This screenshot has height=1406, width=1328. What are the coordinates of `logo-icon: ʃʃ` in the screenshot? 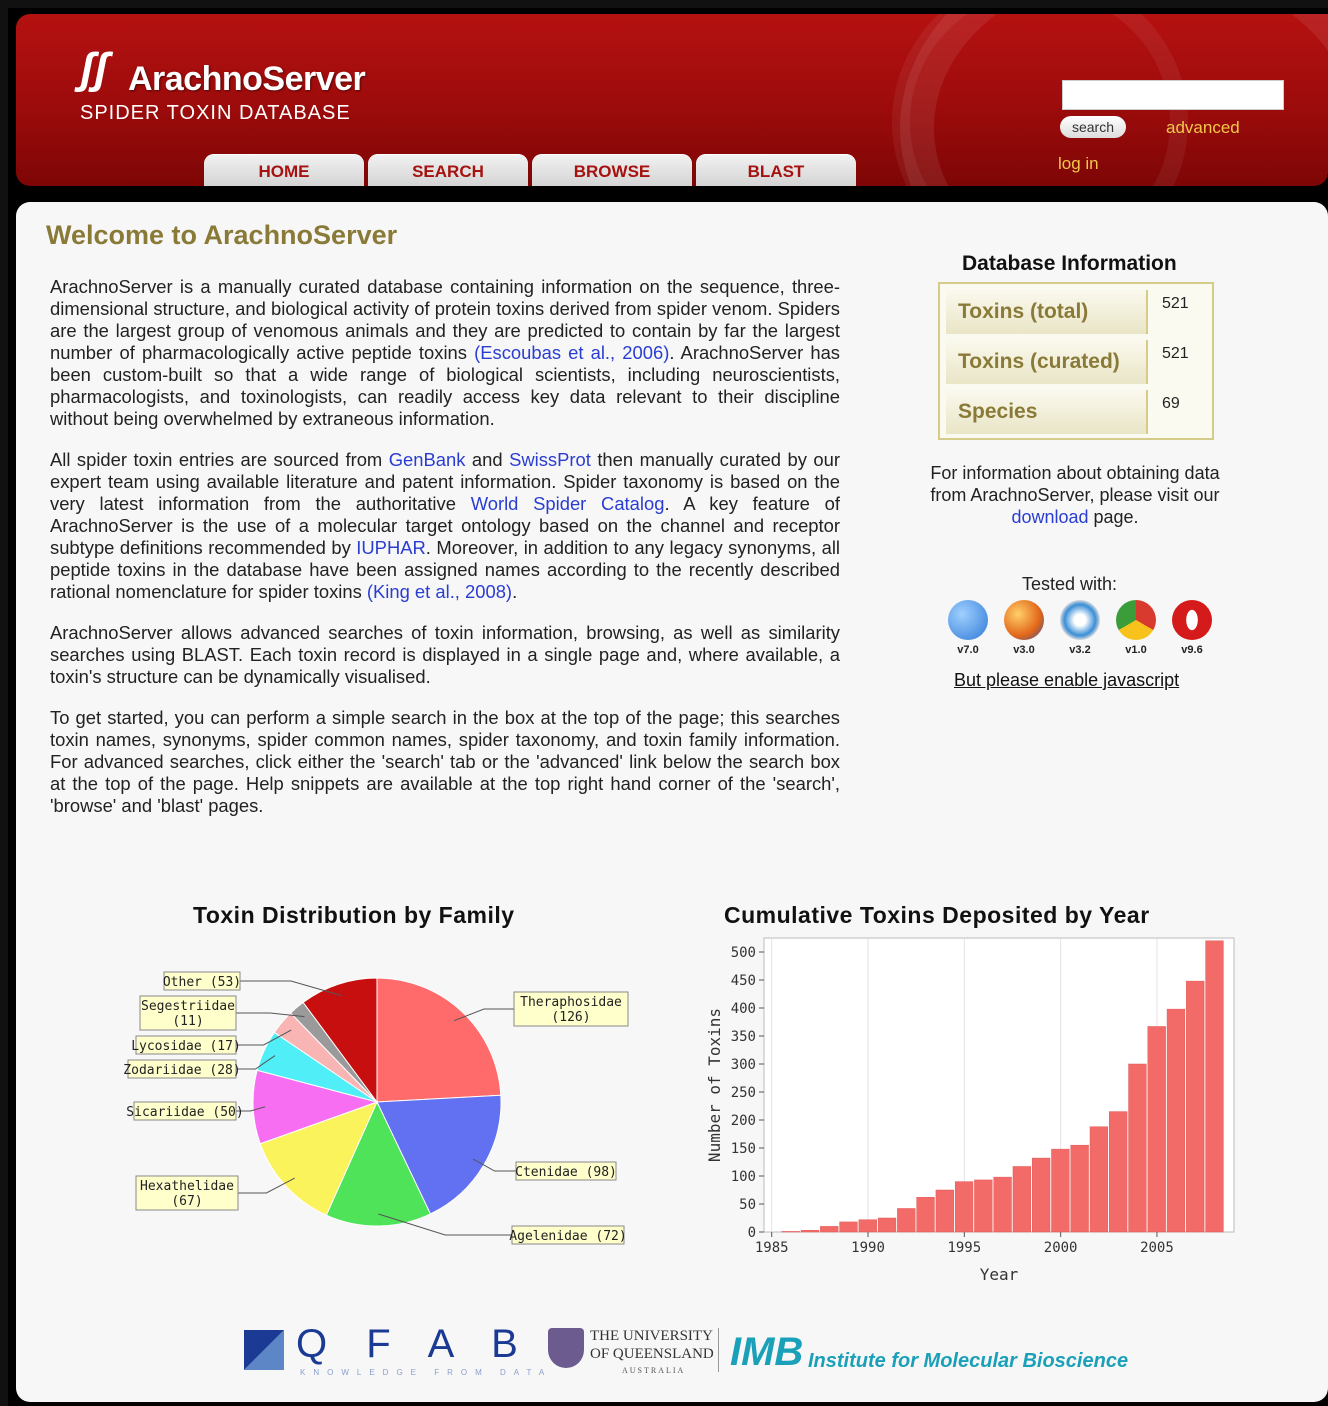 It's located at (94, 68).